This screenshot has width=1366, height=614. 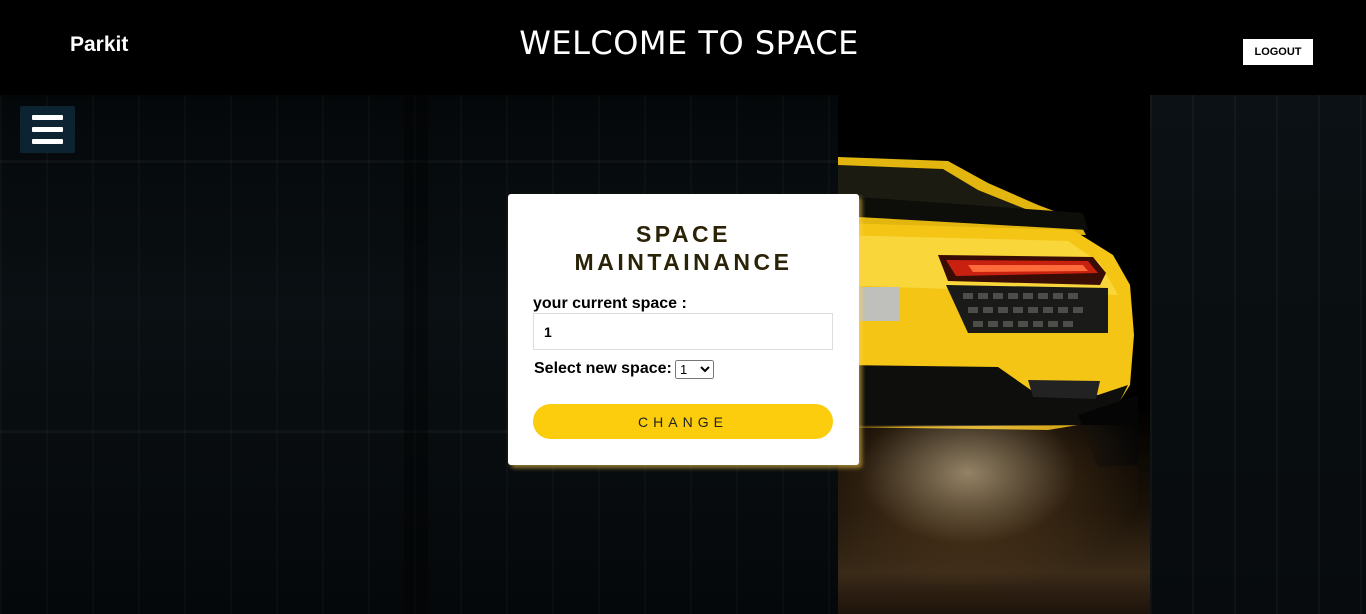 I want to click on new-space-label: Select new space:, so click(x=603, y=368).